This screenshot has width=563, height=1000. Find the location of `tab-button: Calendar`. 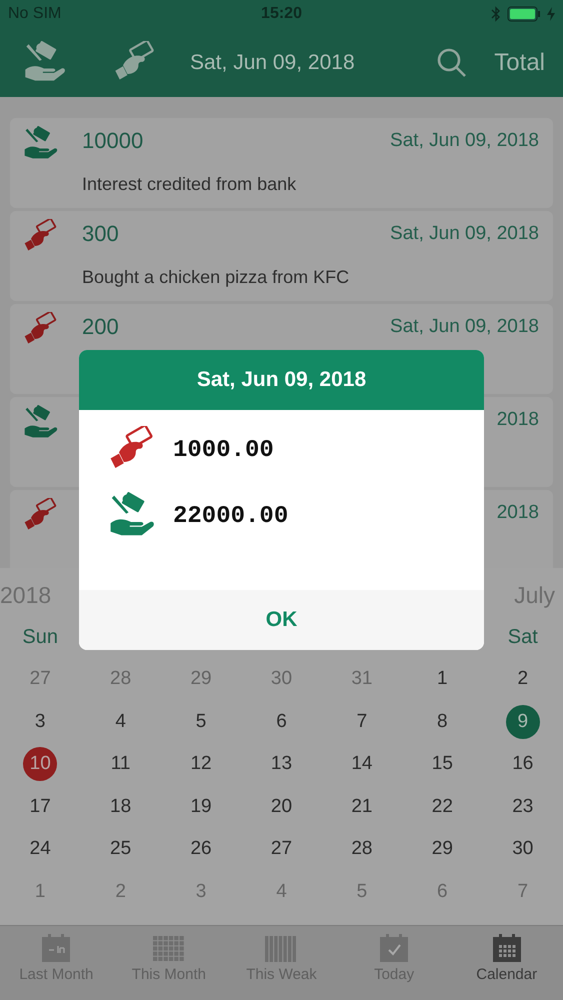

tab-button: Calendar is located at coordinates (506, 963).